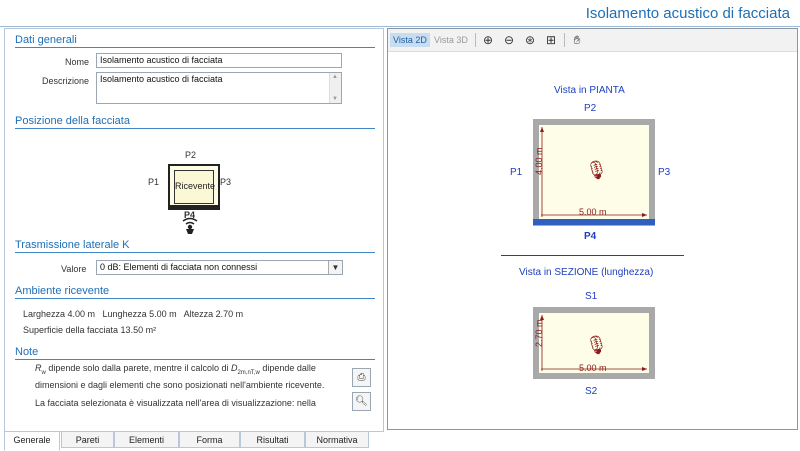  I want to click on lateral-value-label: Valore, so click(74, 269).